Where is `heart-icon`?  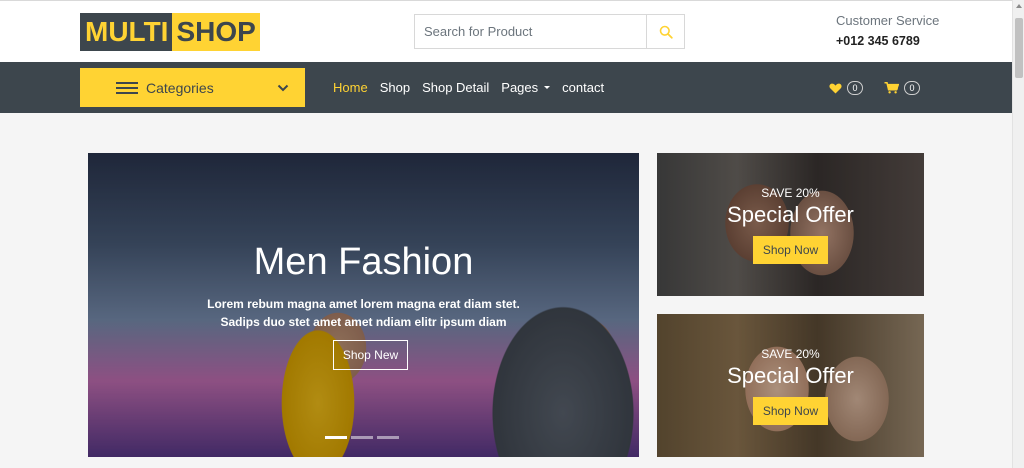
heart-icon is located at coordinates (835, 88).